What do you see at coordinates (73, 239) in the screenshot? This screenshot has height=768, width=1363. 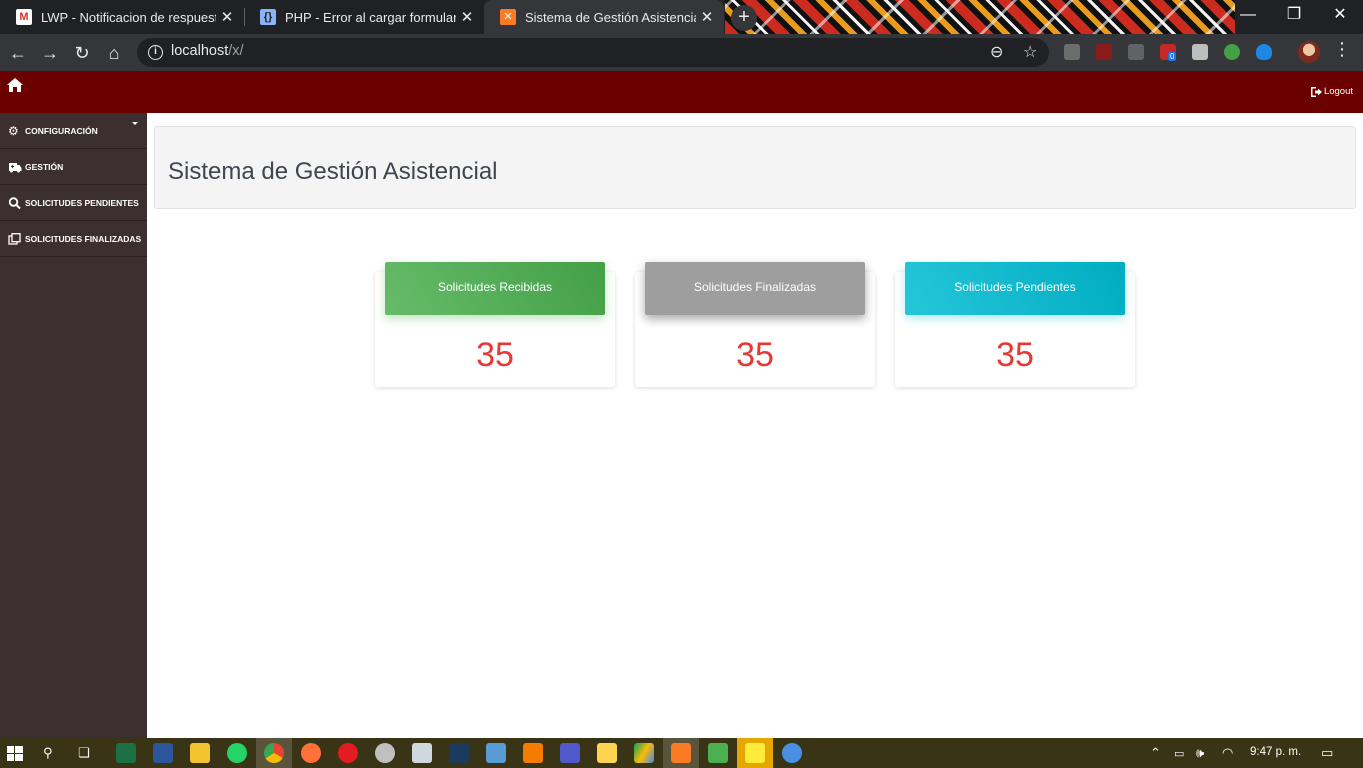 I see `sidebar-item-solicitudes-finalizadas: SOLICITUDES FINALIZADAS` at bounding box center [73, 239].